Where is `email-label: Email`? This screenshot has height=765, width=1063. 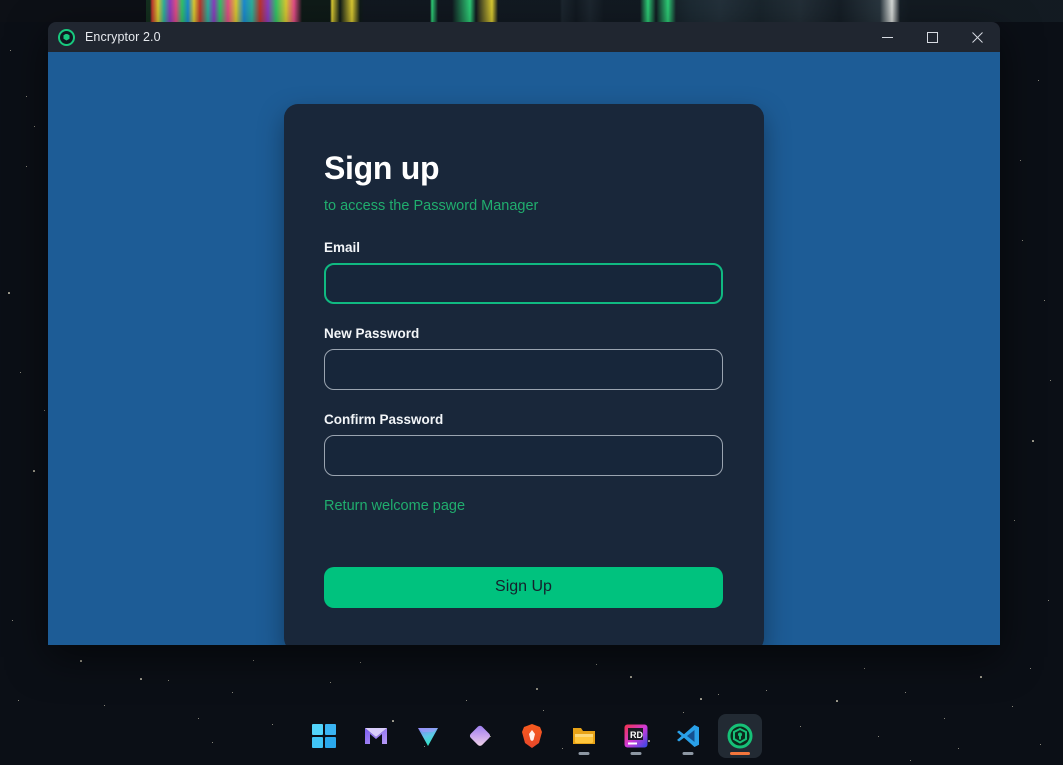 email-label: Email is located at coordinates (342, 247).